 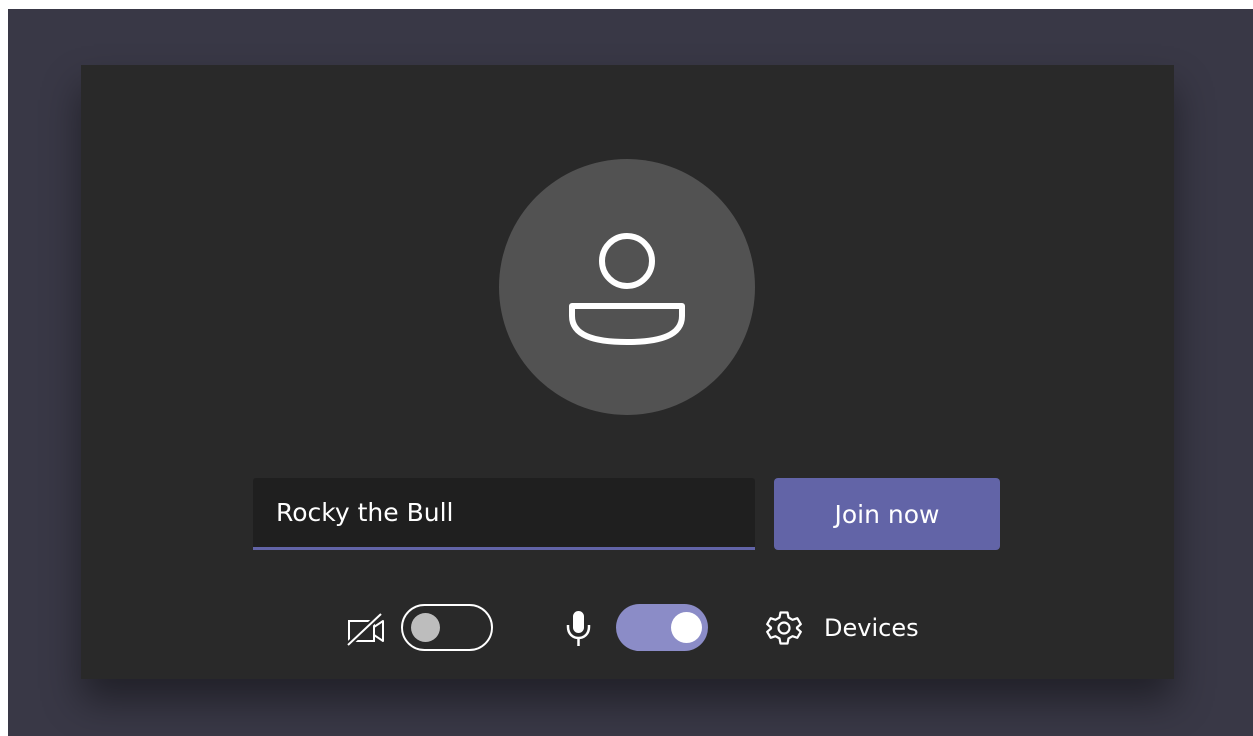 I want to click on join-now-button: Join now, so click(x=887, y=514).